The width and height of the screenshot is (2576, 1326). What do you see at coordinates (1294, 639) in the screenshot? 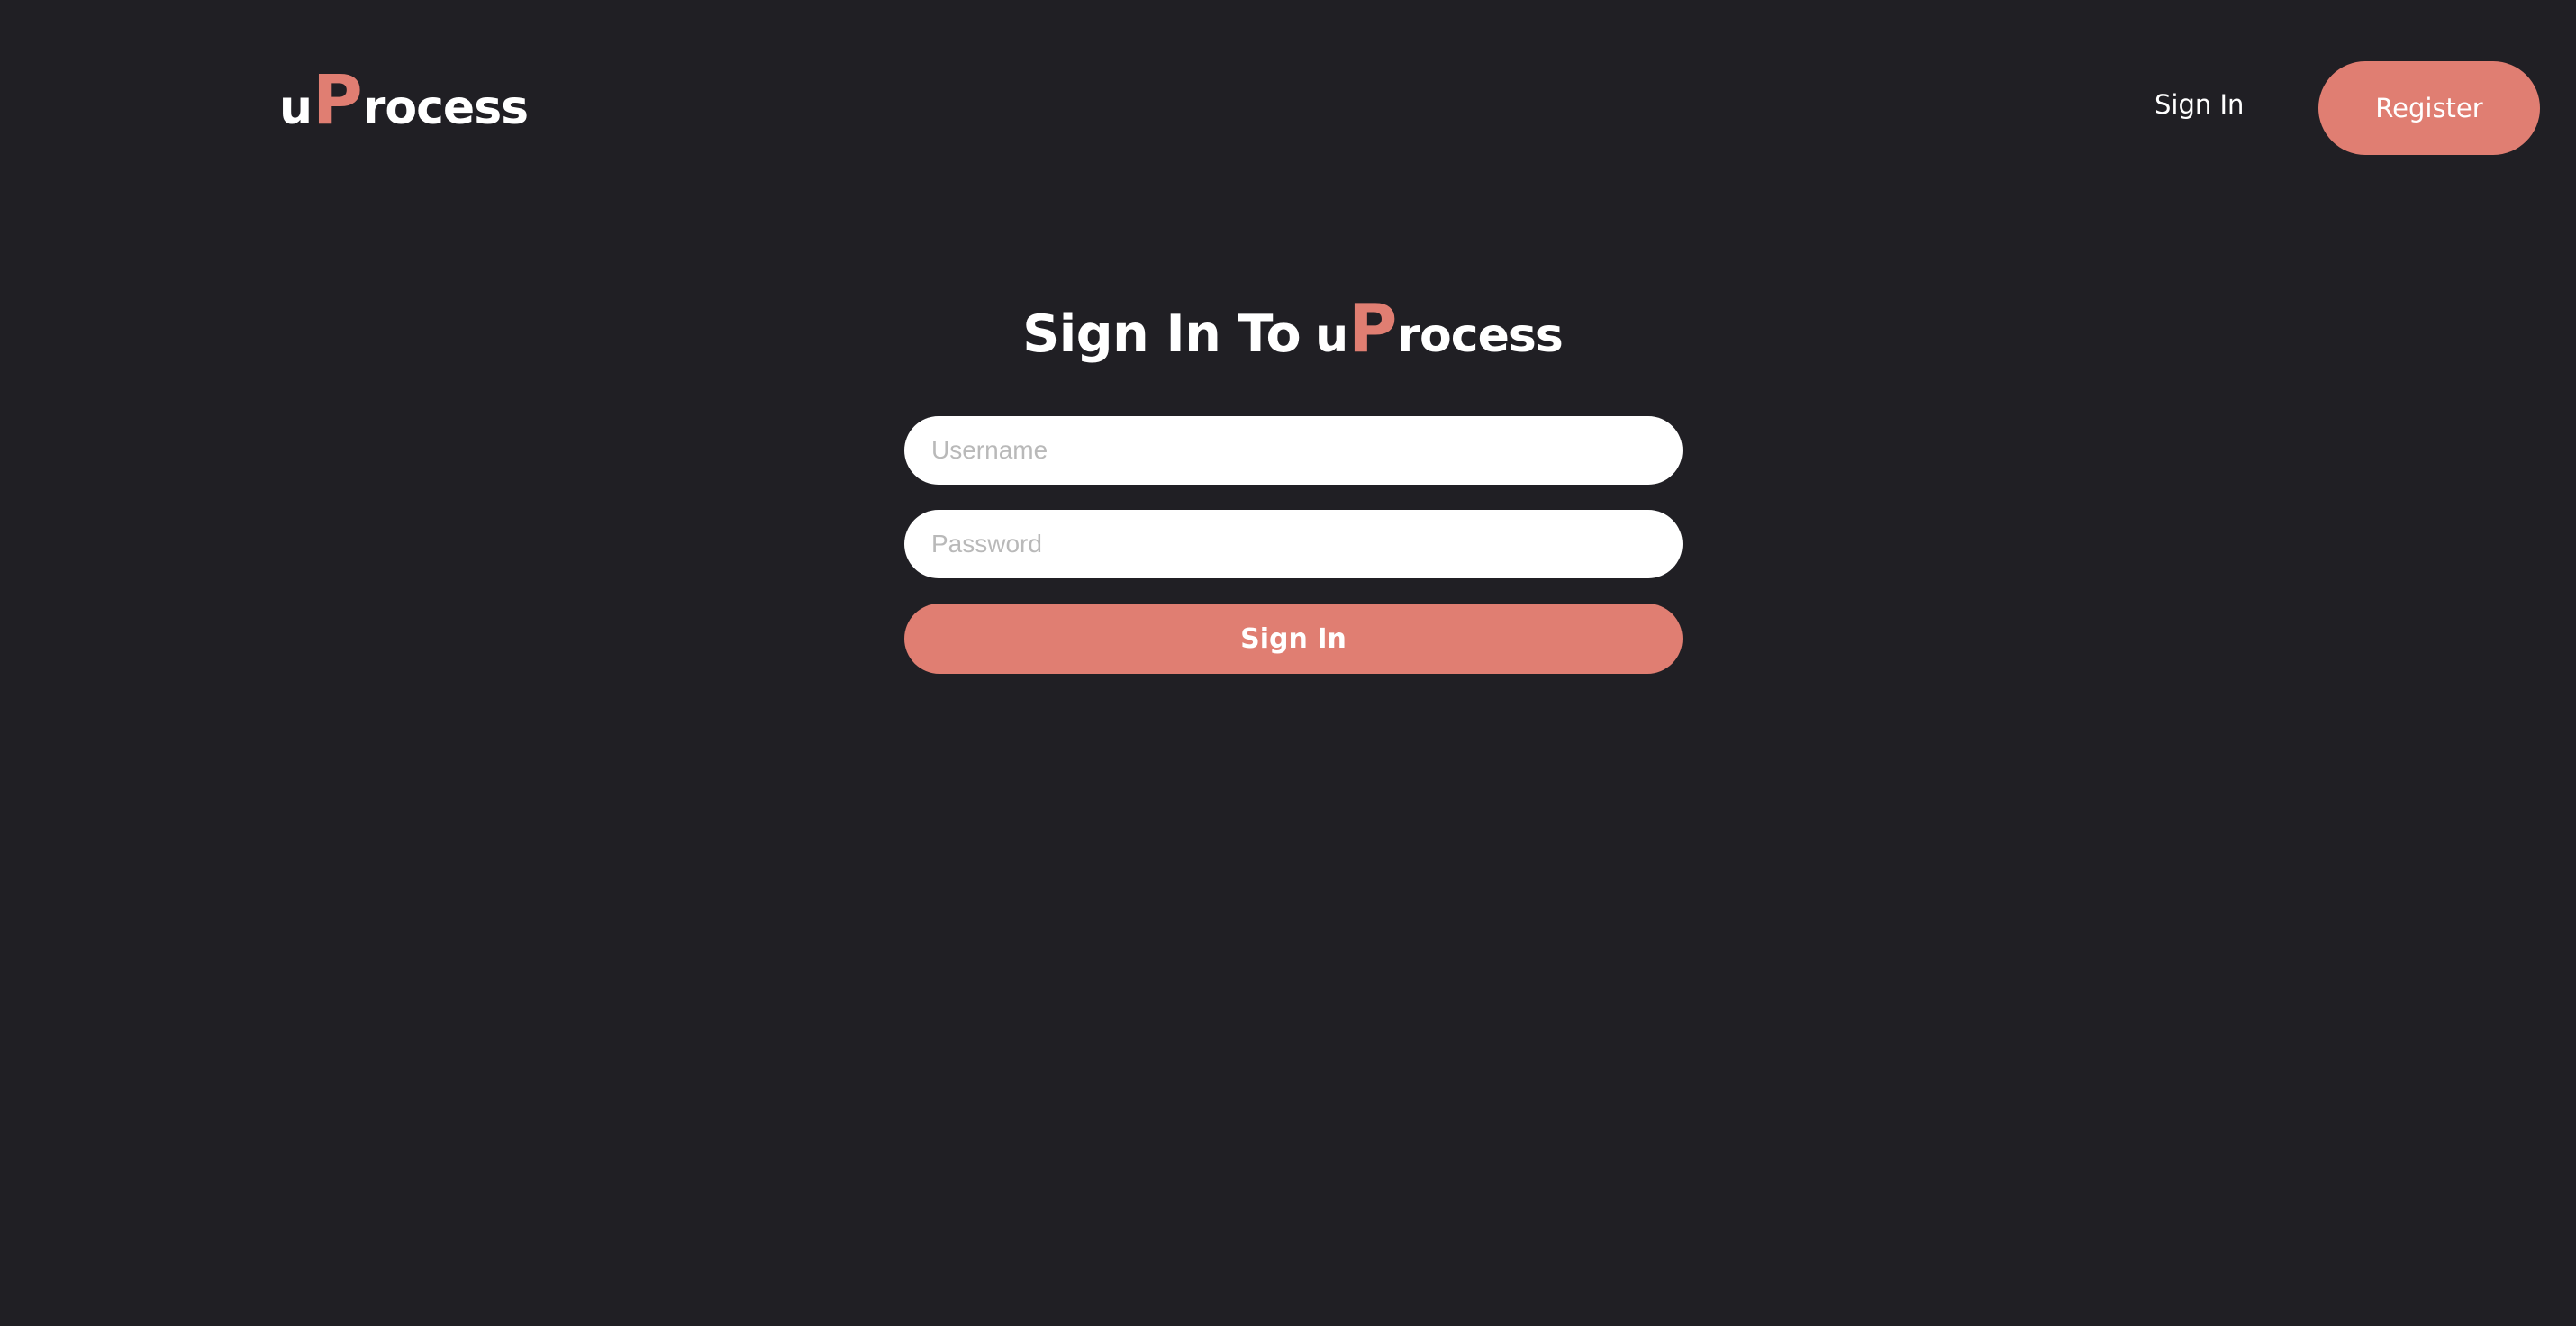
I see `signin-submit-button: Sign In` at bounding box center [1294, 639].